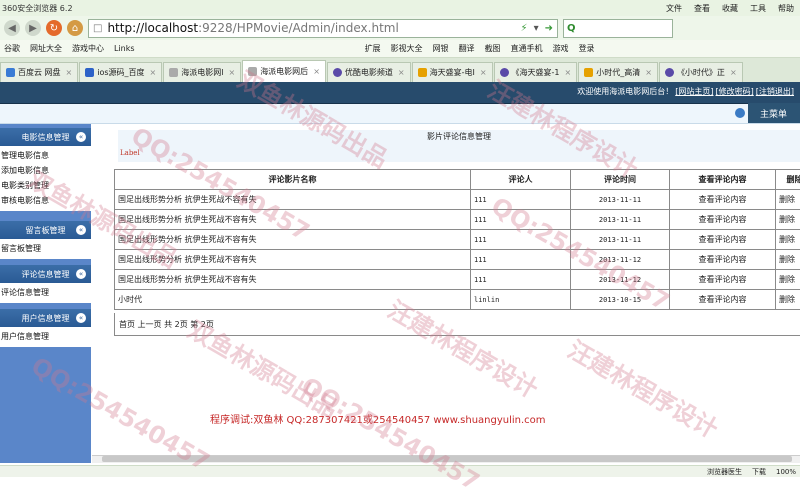 This screenshot has width=800, height=496. I want to click on favorite-games: 游戏中心, so click(88, 48).